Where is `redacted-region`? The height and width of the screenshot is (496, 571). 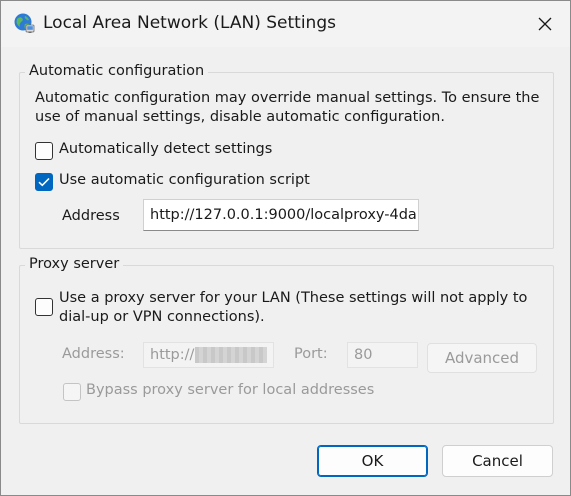 redacted-region is located at coordinates (231, 355).